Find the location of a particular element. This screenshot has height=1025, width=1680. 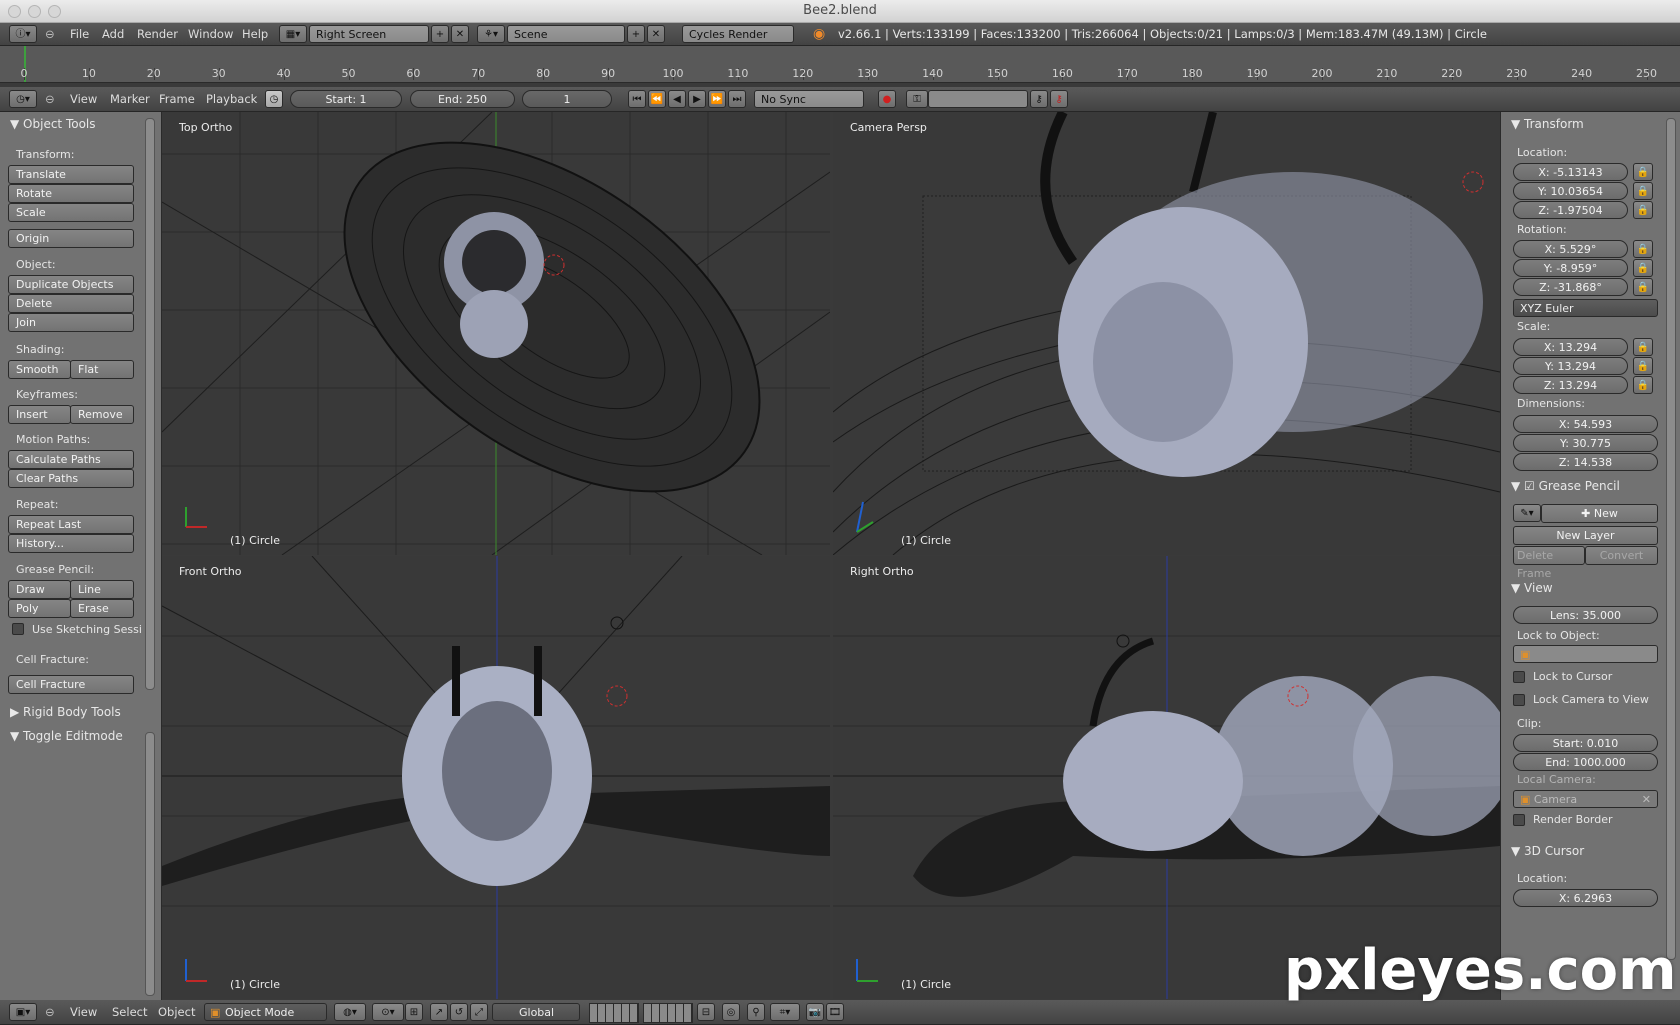

panel-grease-pencil-header: ▼ ☑ Grease Pencil is located at coordinates (1576, 486).